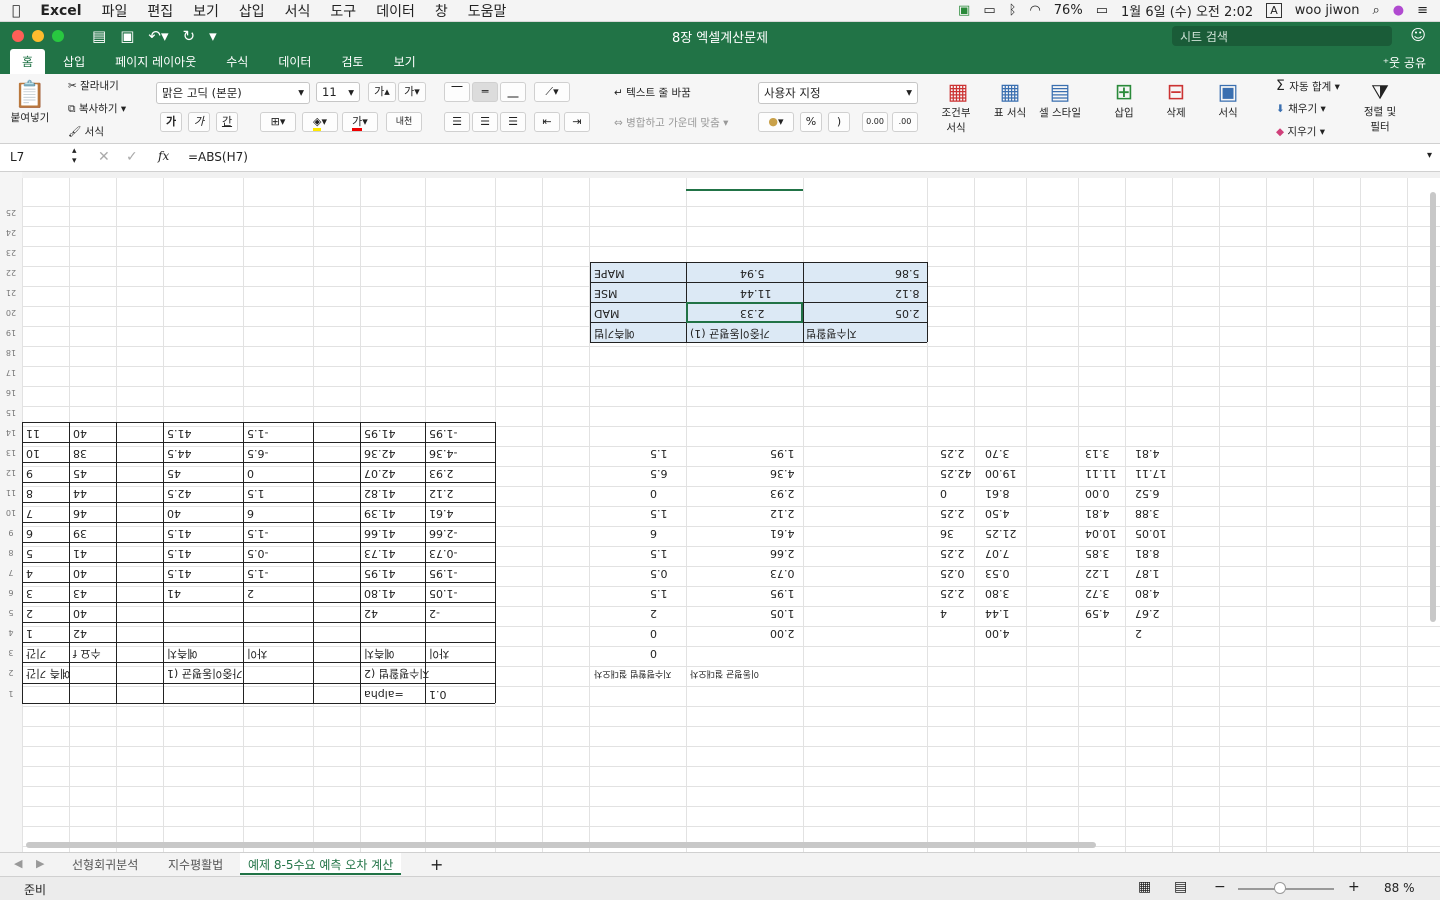  I want to click on insert-cells-button: ⊞ 삽입, so click(1124, 100).